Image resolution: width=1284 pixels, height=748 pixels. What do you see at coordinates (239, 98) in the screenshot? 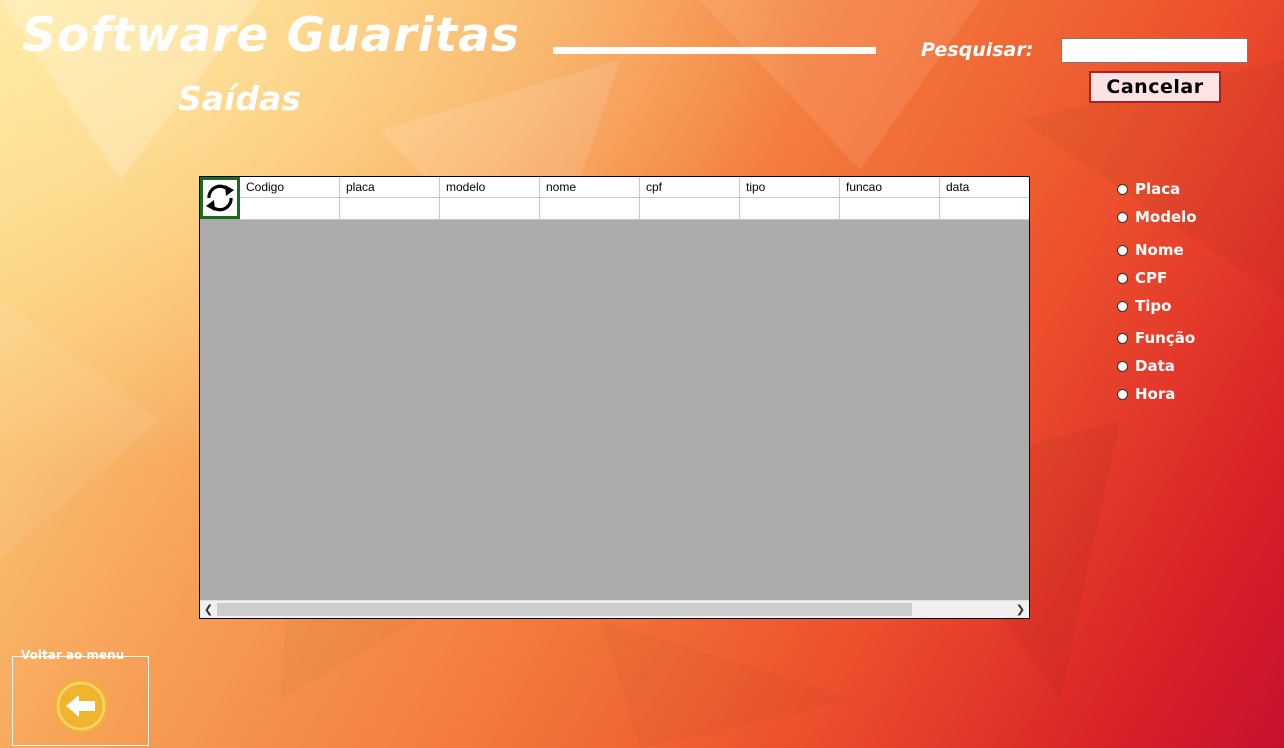
I see `page-title: Saídas` at bounding box center [239, 98].